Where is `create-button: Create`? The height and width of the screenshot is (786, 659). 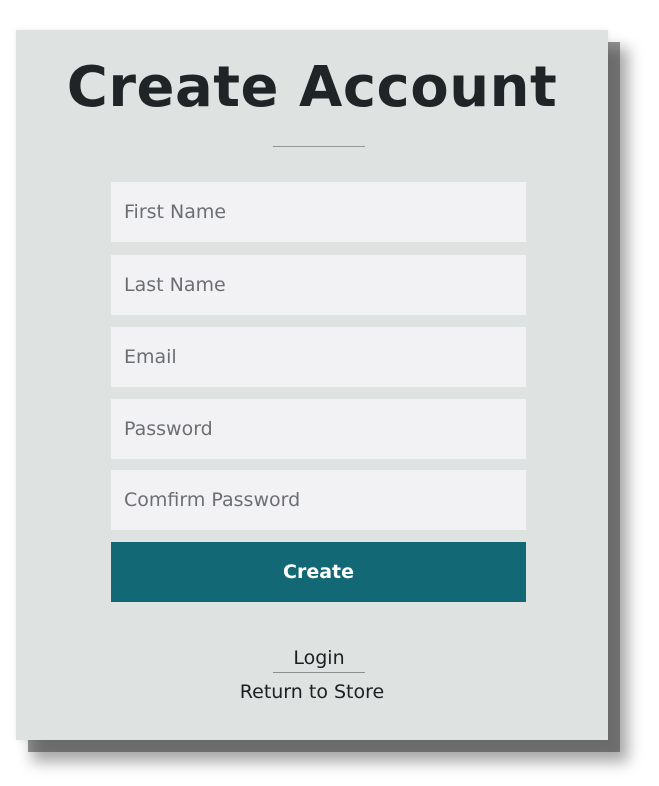 create-button: Create is located at coordinates (318, 572).